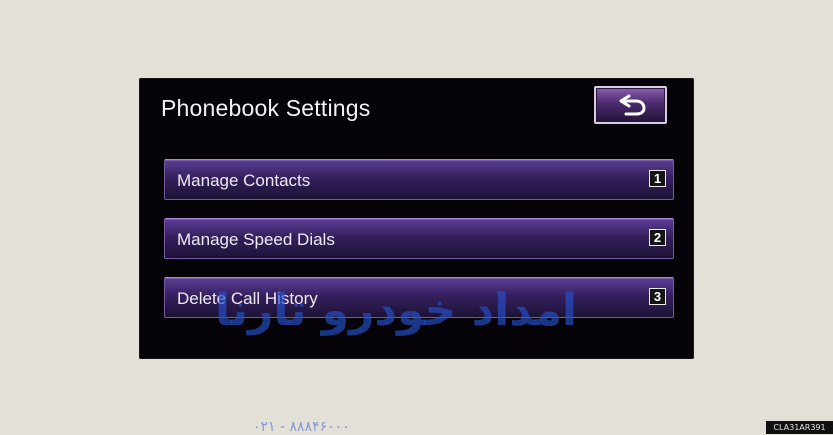  Describe the element at coordinates (244, 180) in the screenshot. I see `menu-item-label: Manage Contacts` at that location.